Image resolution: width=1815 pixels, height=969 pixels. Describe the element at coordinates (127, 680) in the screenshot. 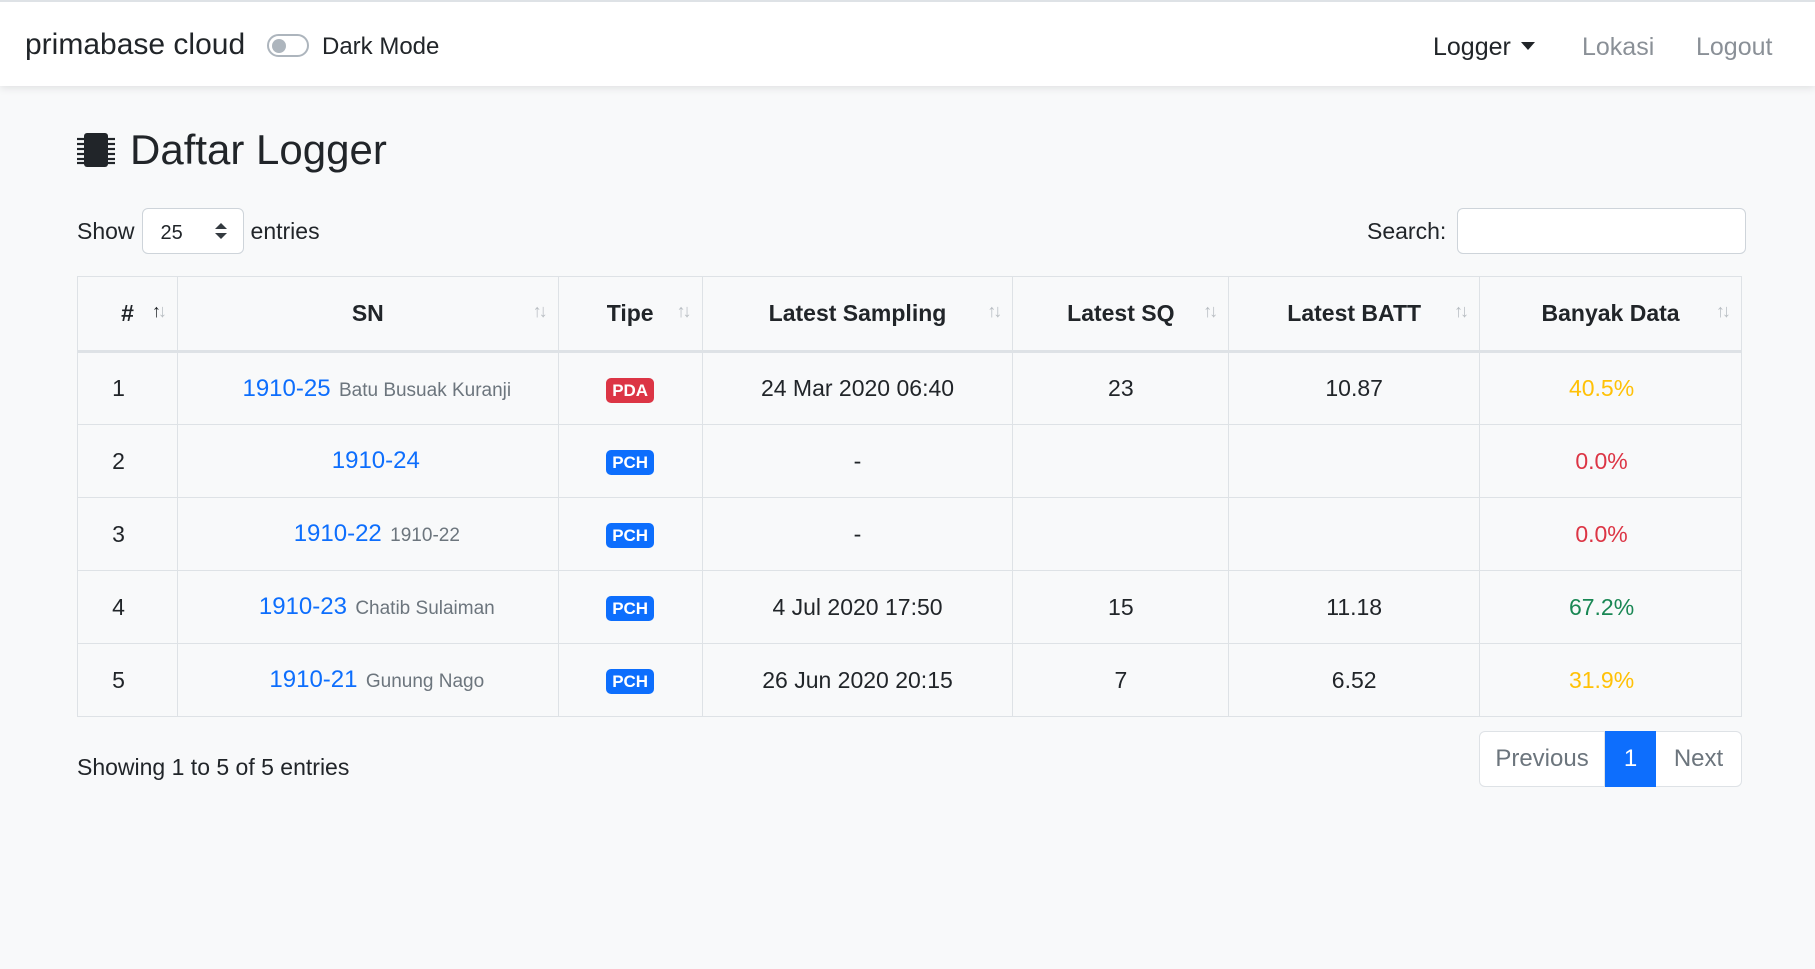

I see `row-number: 5` at that location.